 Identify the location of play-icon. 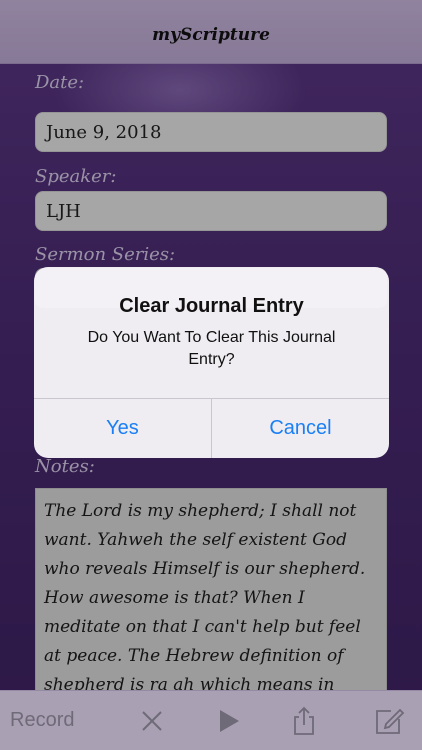
(228, 721).